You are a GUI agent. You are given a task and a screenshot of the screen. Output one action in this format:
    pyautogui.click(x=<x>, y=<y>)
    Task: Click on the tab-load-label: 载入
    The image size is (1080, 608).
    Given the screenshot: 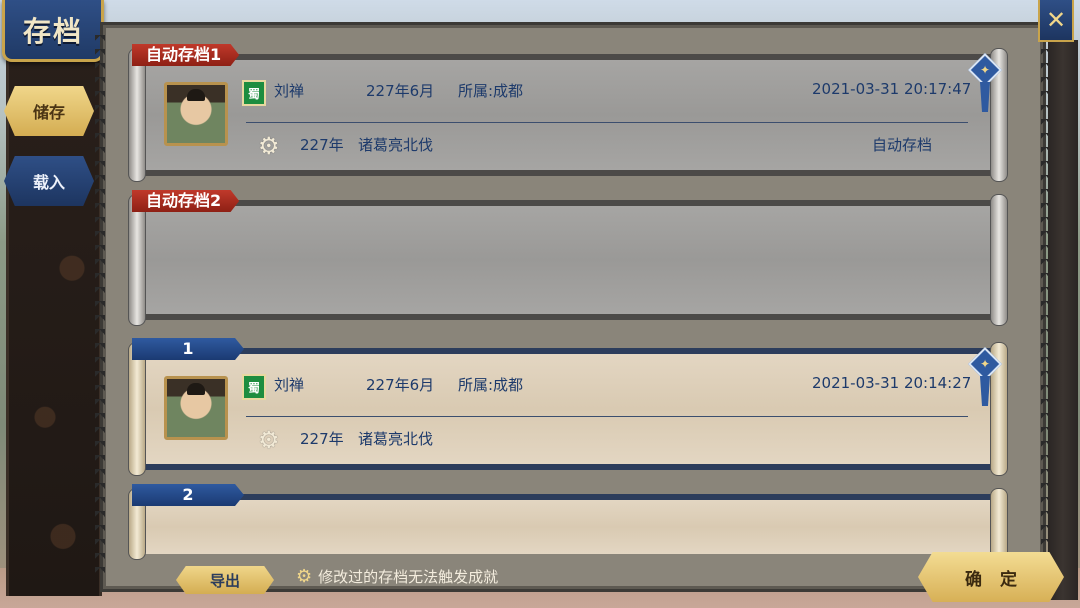 What is the action you would take?
    pyautogui.click(x=48, y=182)
    